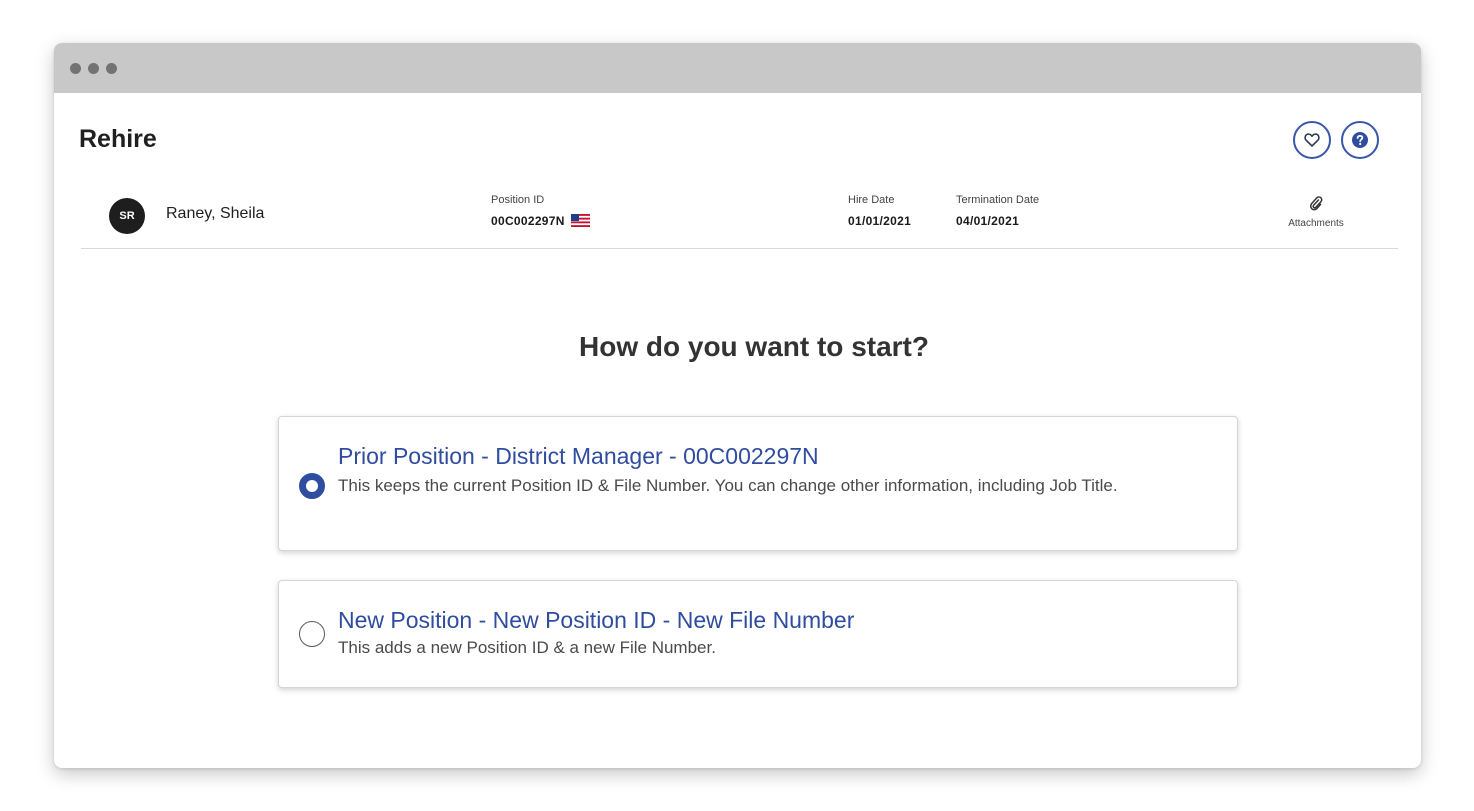 This screenshot has height=811, width=1474. I want to click on position-id-value-wrap: 00C002297N, so click(541, 221).